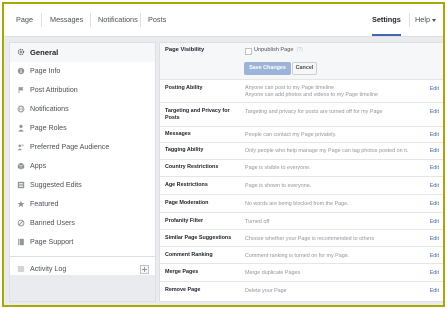  Describe the element at coordinates (248, 51) in the screenshot. I see `unpublish-checkbox` at that location.